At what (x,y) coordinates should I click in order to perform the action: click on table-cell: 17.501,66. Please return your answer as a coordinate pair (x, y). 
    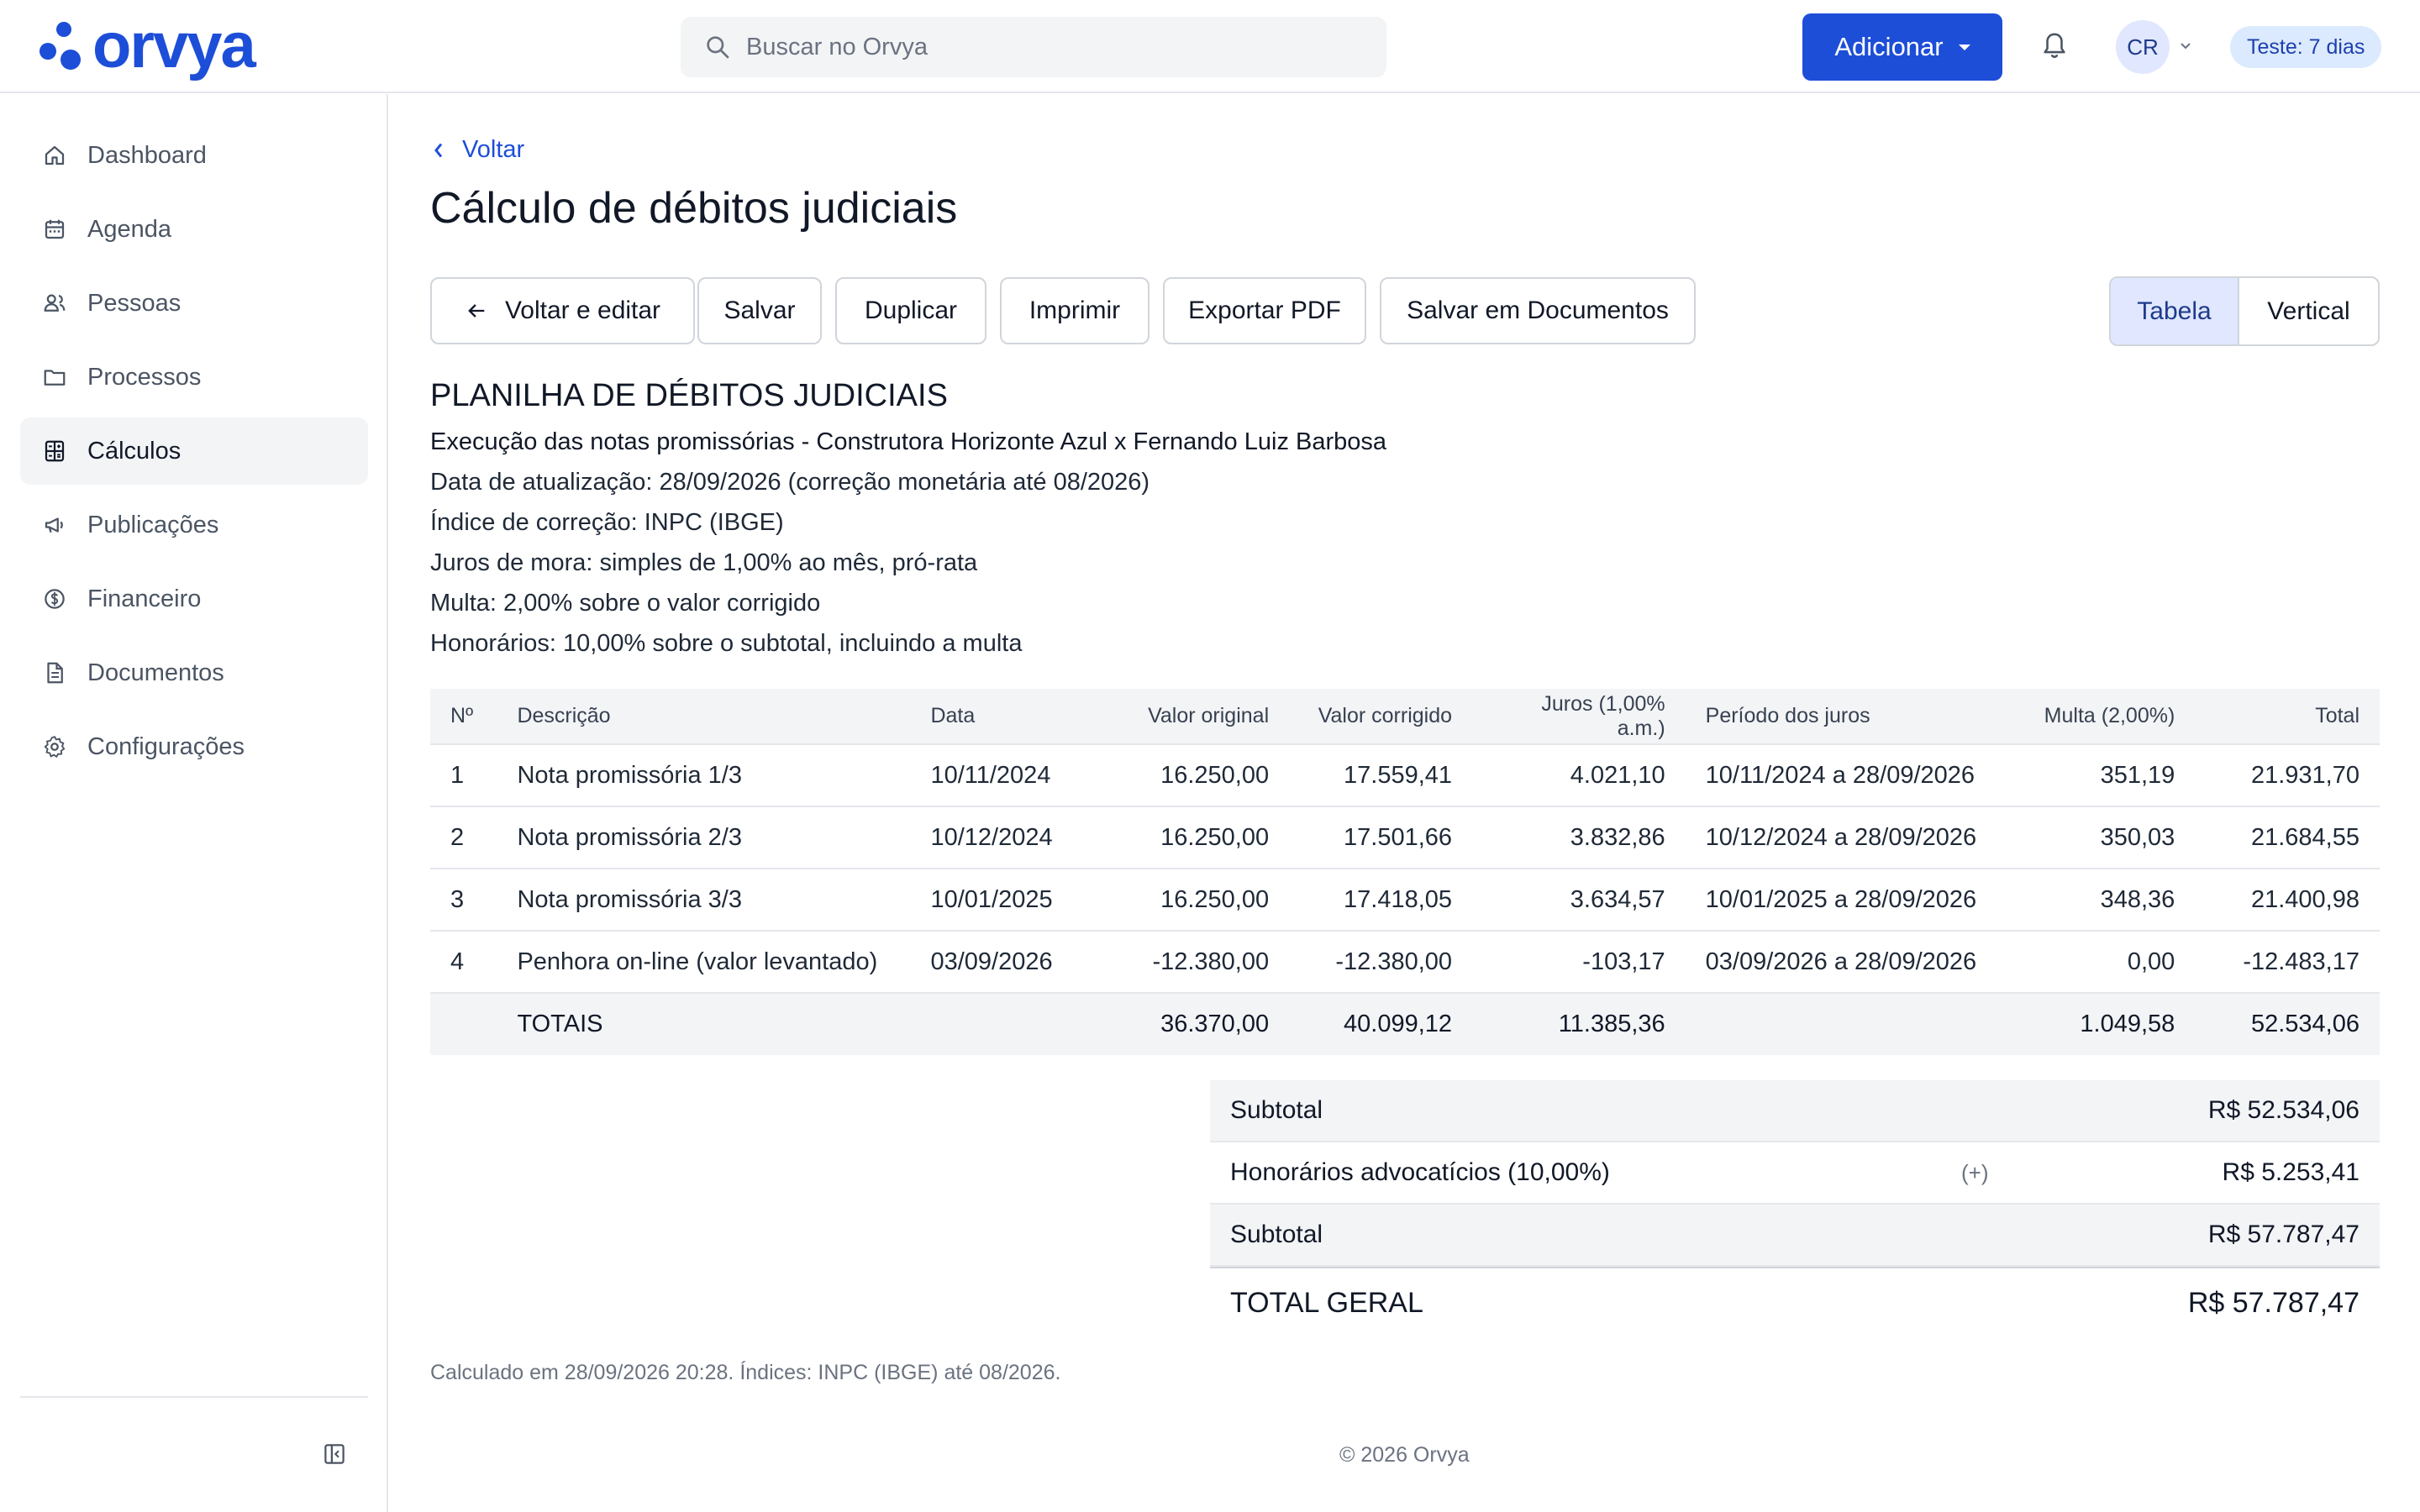
    Looking at the image, I should click on (1381, 837).